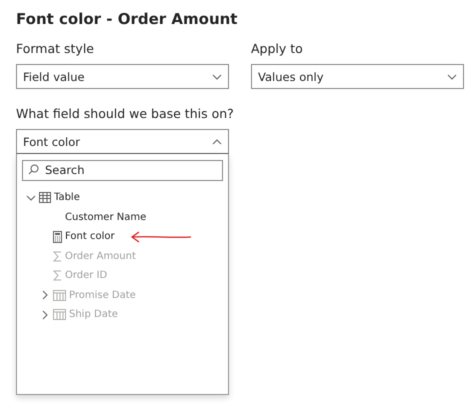  What do you see at coordinates (33, 169) in the screenshot?
I see `search-icon` at bounding box center [33, 169].